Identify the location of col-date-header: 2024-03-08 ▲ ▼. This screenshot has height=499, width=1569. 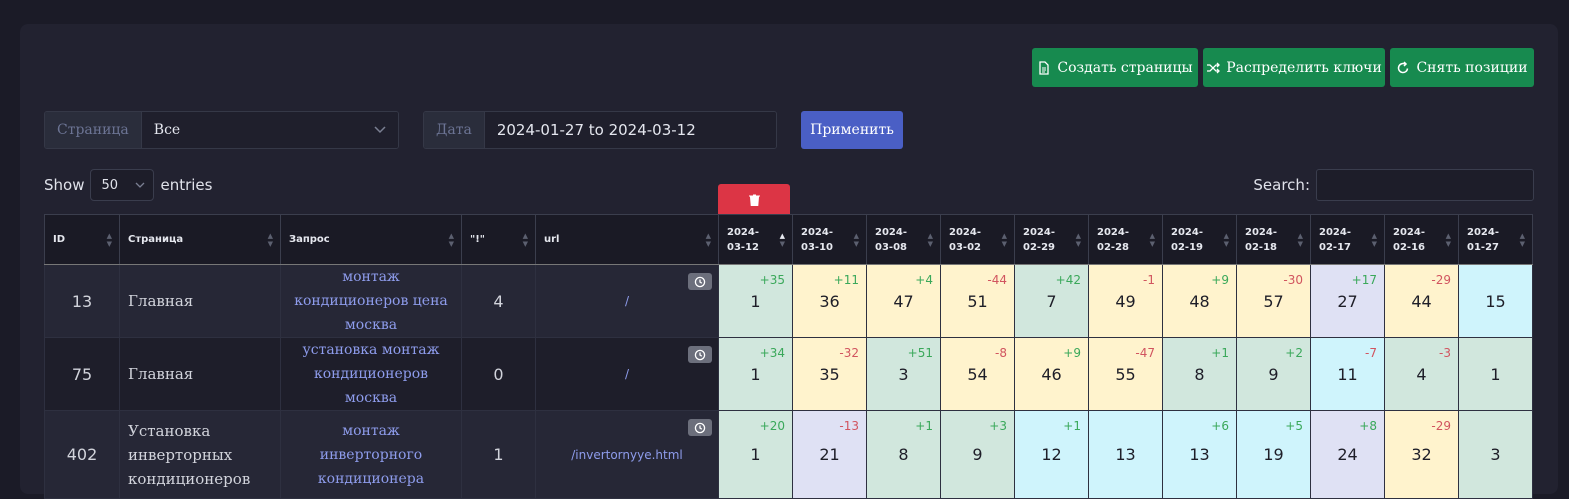
(903, 239).